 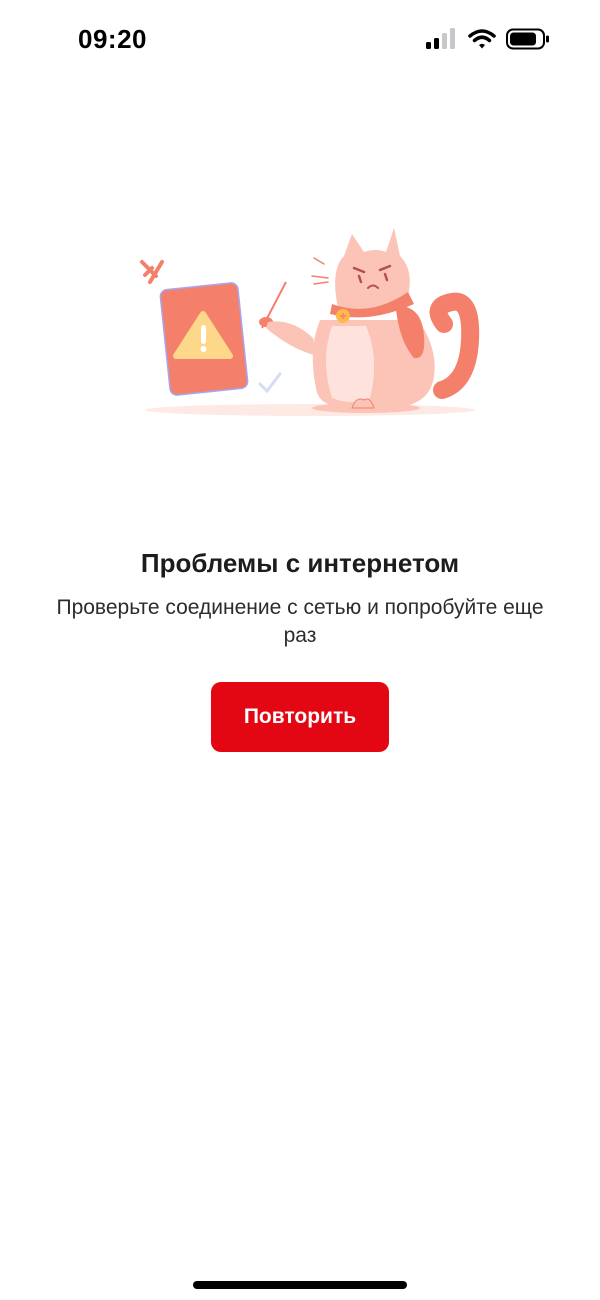 I want to click on cellular-signal-icon, so click(x=440, y=38).